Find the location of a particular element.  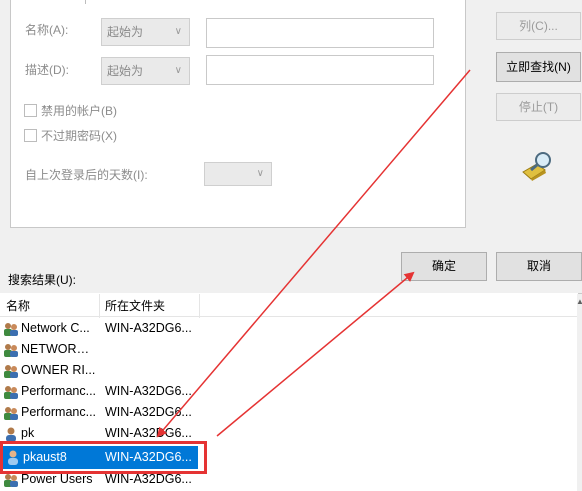

annotation-arrow is located at coordinates (315, 354).